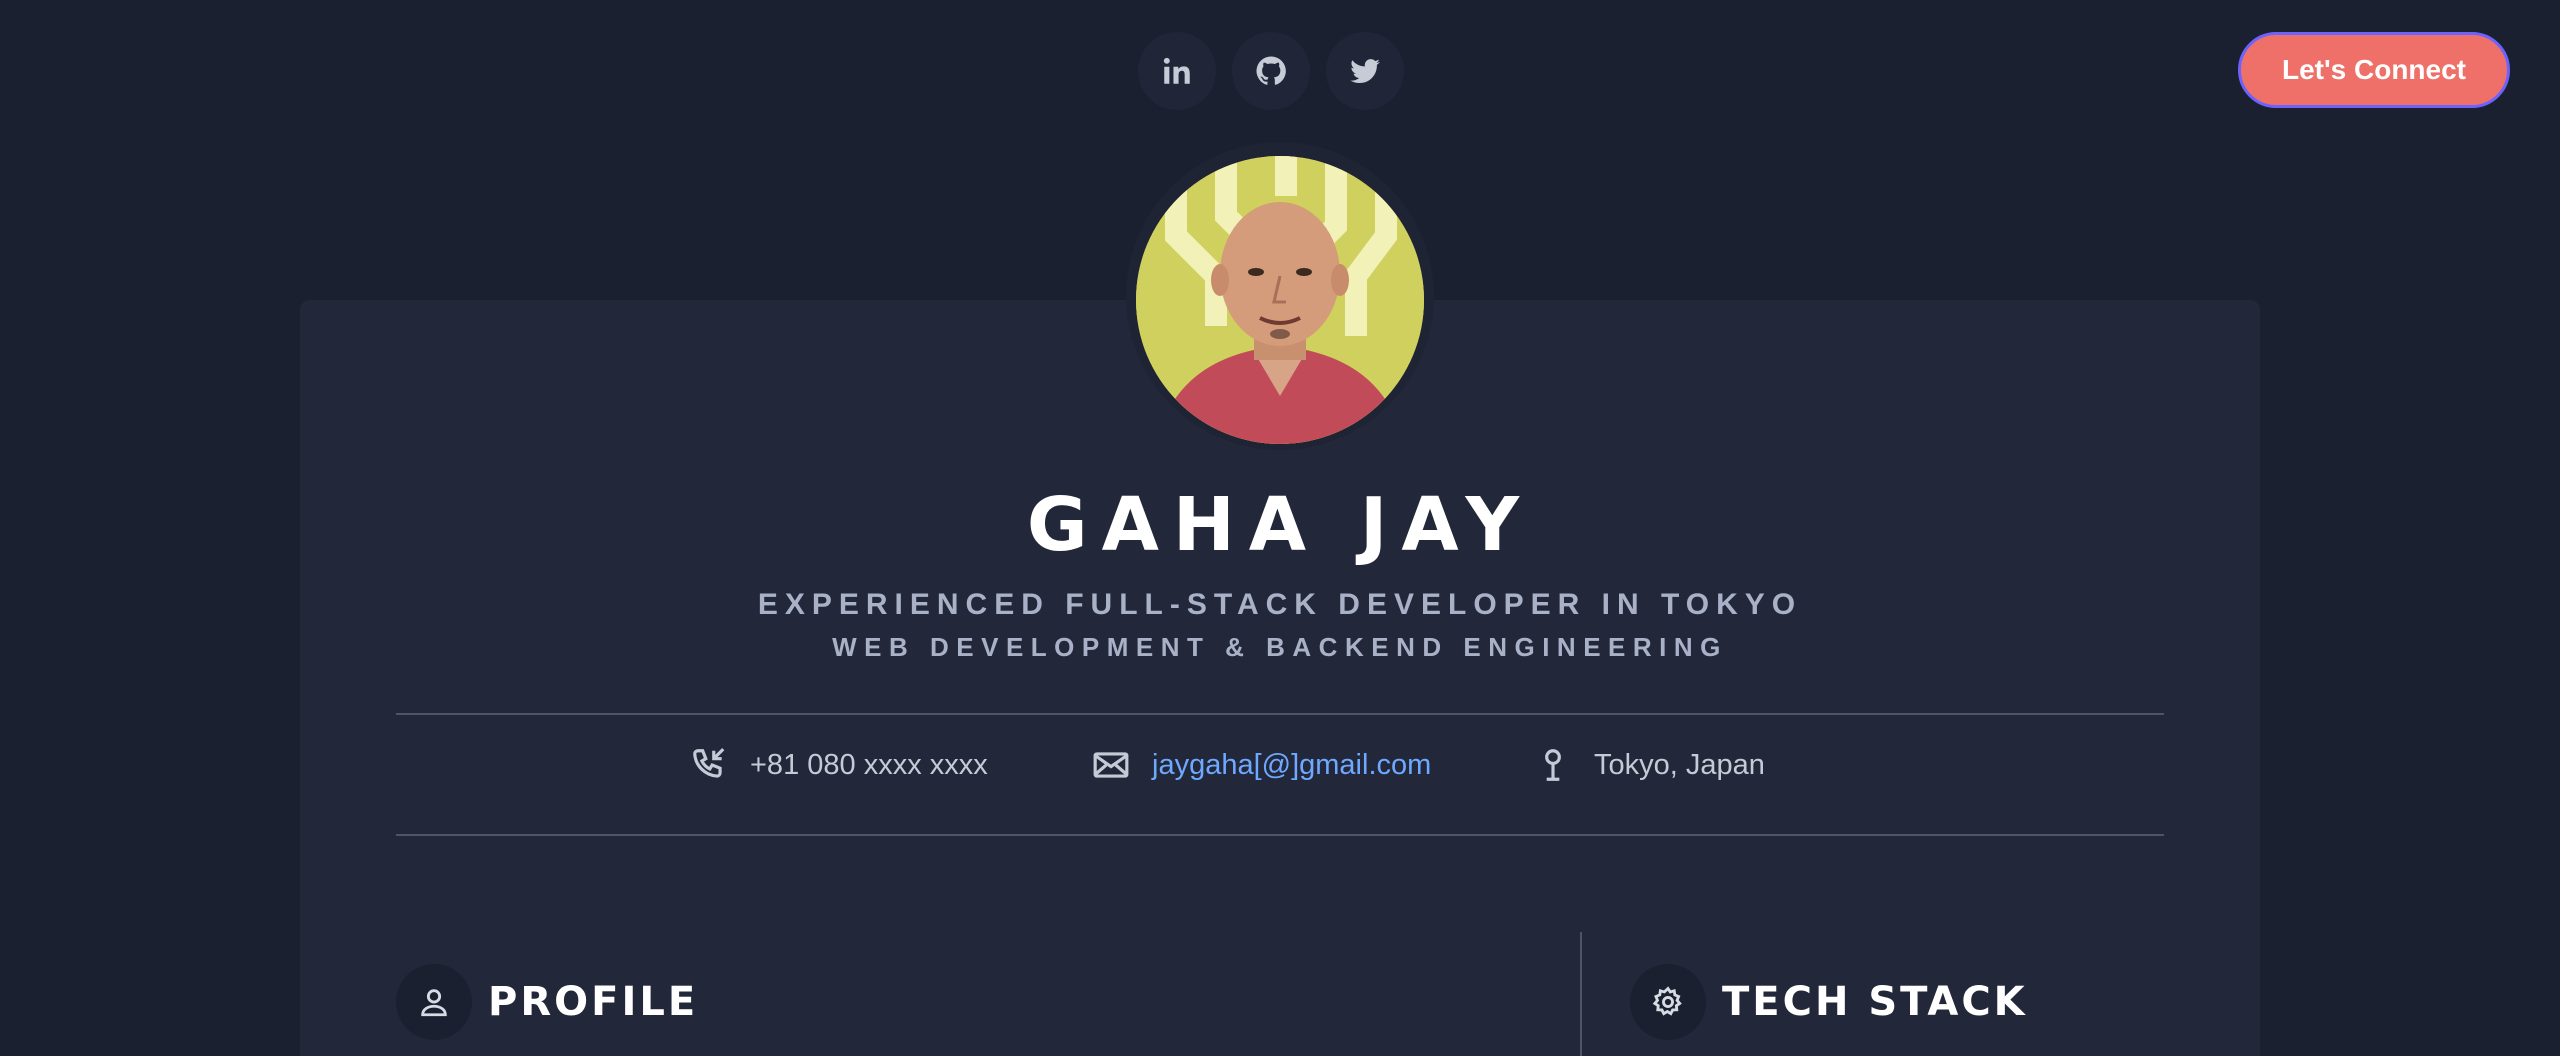 Image resolution: width=2560 pixels, height=1056 pixels. Describe the element at coordinates (1111, 765) in the screenshot. I see `mail-icon` at that location.